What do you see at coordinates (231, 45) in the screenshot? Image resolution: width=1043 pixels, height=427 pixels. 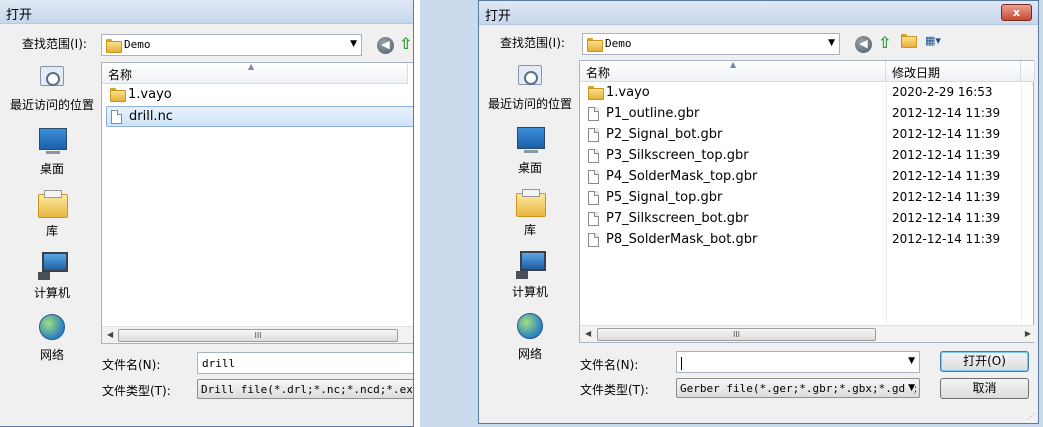 I see `left-look-in-combo: Demo ▼` at bounding box center [231, 45].